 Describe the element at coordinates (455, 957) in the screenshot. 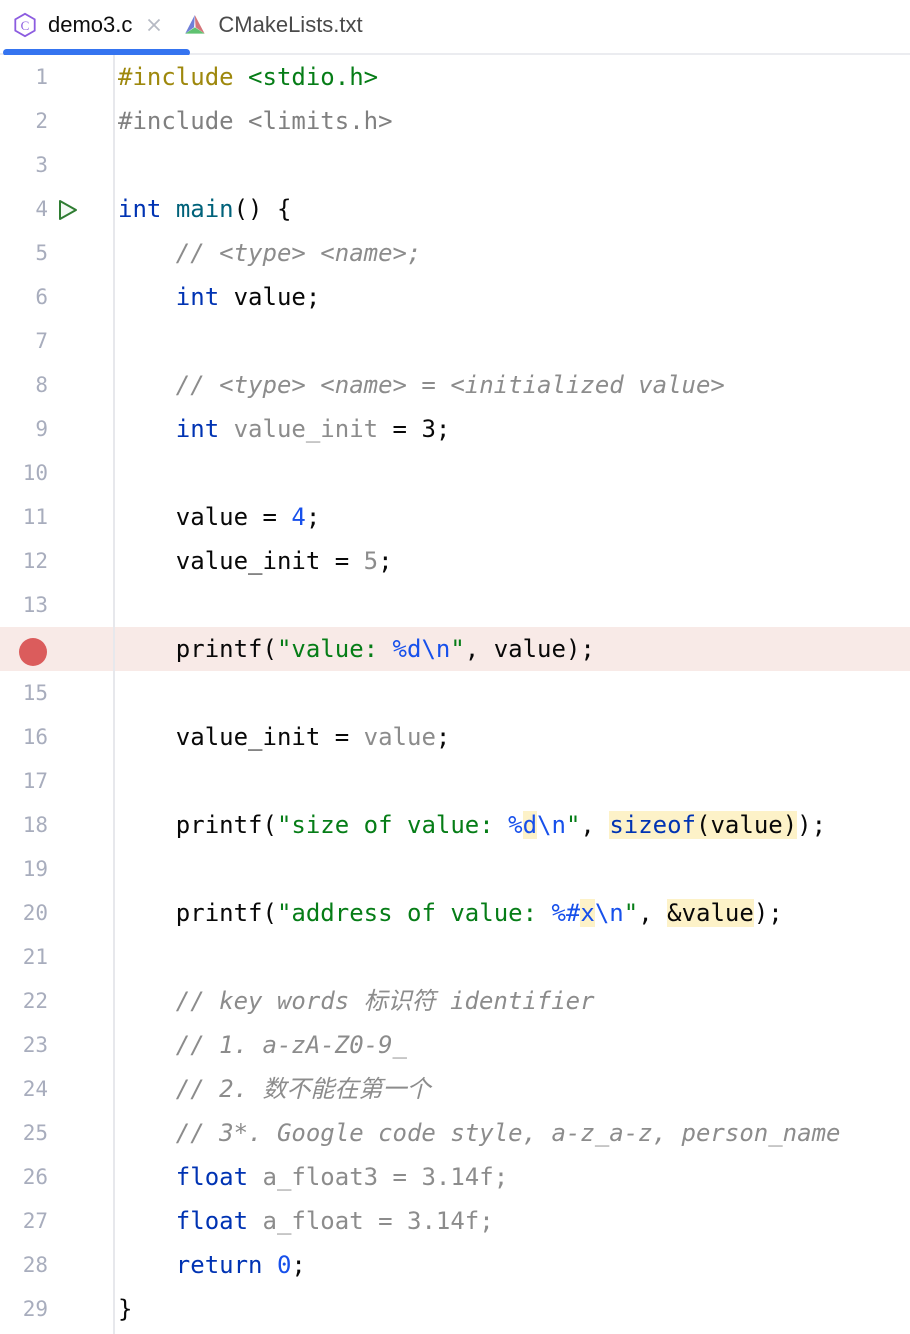

I see `code-line: 21` at that location.